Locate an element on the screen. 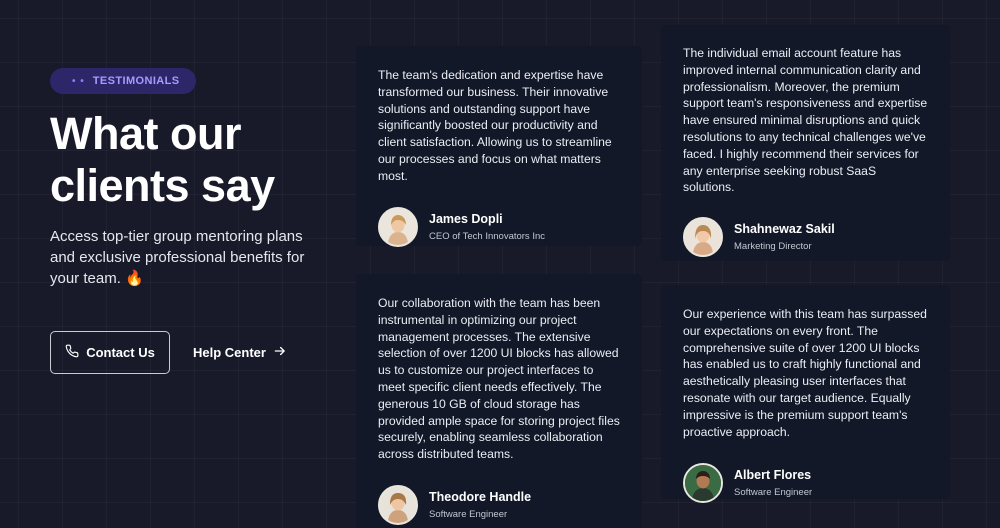  testimonial-author: Shahnewaz Sakil Marketing Director is located at coordinates (805, 237).